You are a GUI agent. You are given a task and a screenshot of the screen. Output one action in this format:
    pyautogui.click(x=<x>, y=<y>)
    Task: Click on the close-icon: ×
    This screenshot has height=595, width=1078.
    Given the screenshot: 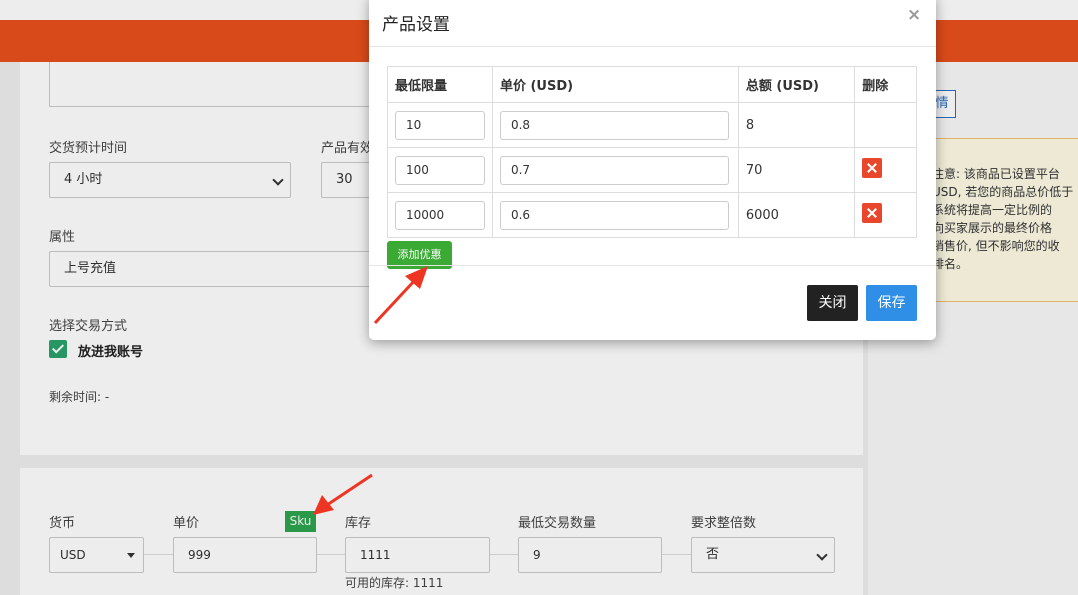 What is the action you would take?
    pyautogui.click(x=914, y=15)
    